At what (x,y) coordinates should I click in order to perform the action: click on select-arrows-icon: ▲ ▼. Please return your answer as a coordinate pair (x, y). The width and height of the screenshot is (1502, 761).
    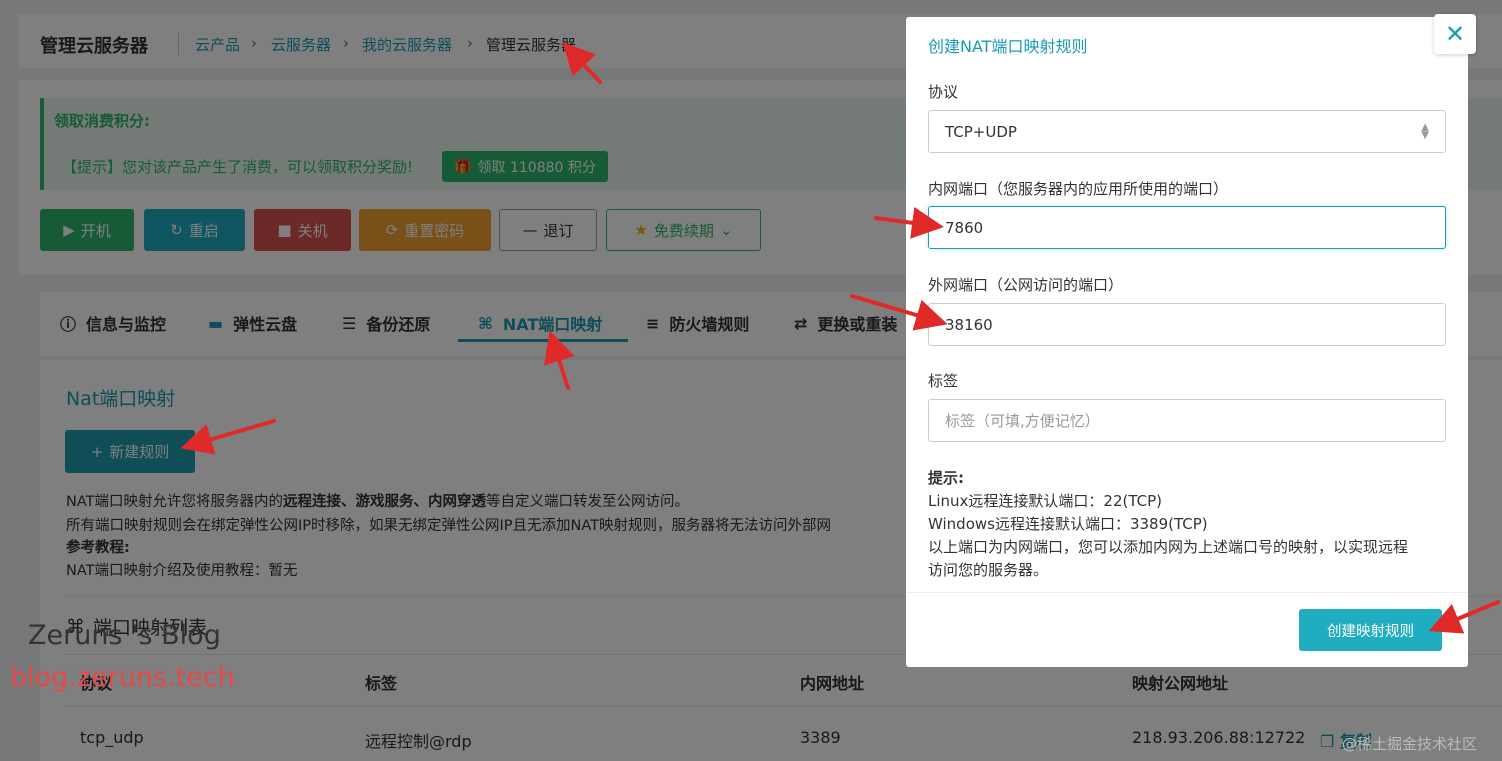
    Looking at the image, I should click on (1425, 131).